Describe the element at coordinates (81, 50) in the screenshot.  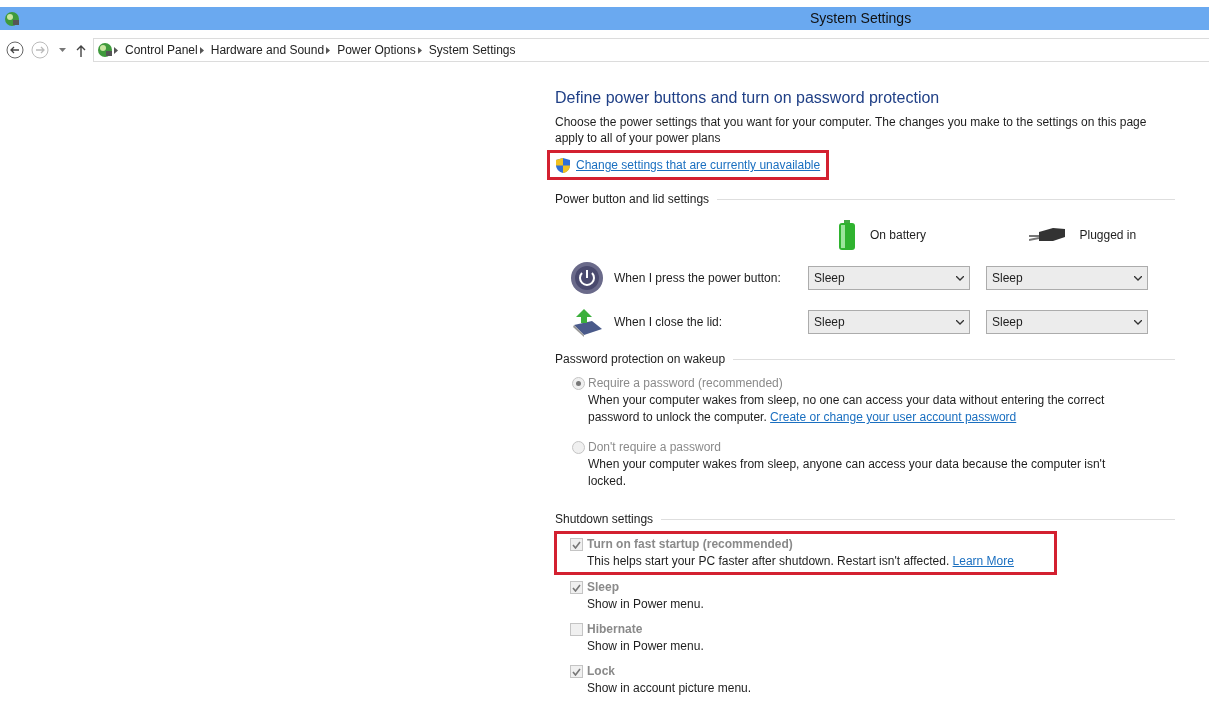
I see `up-arrow-icon` at that location.